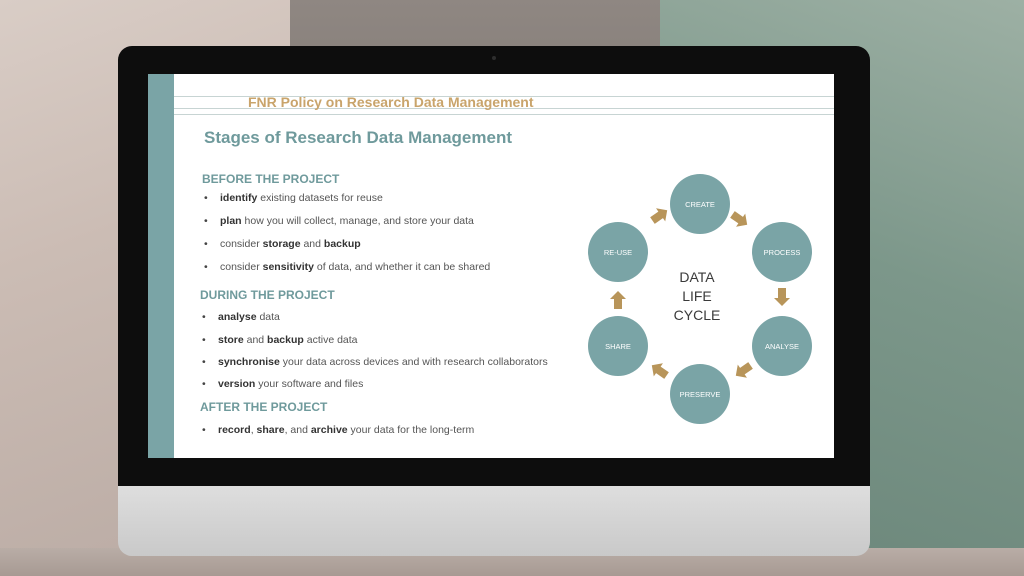  I want to click on section-heading-after: AFTER THE PROJECT, so click(264, 407).